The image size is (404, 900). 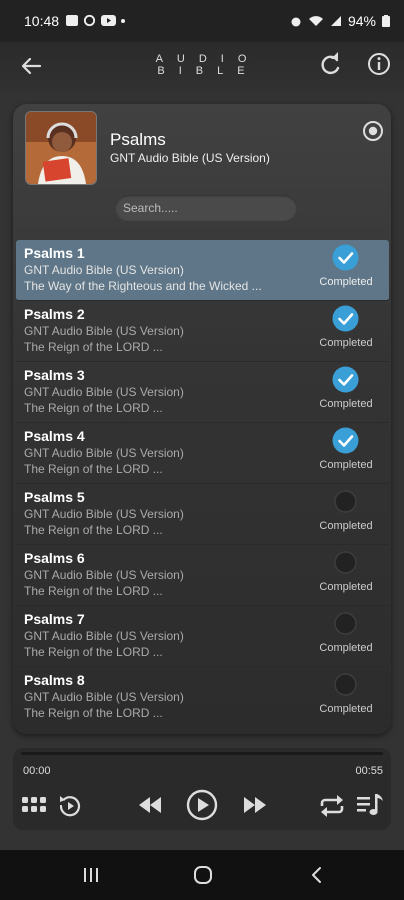 I want to click on battery-text: 94%, so click(x=361, y=21).